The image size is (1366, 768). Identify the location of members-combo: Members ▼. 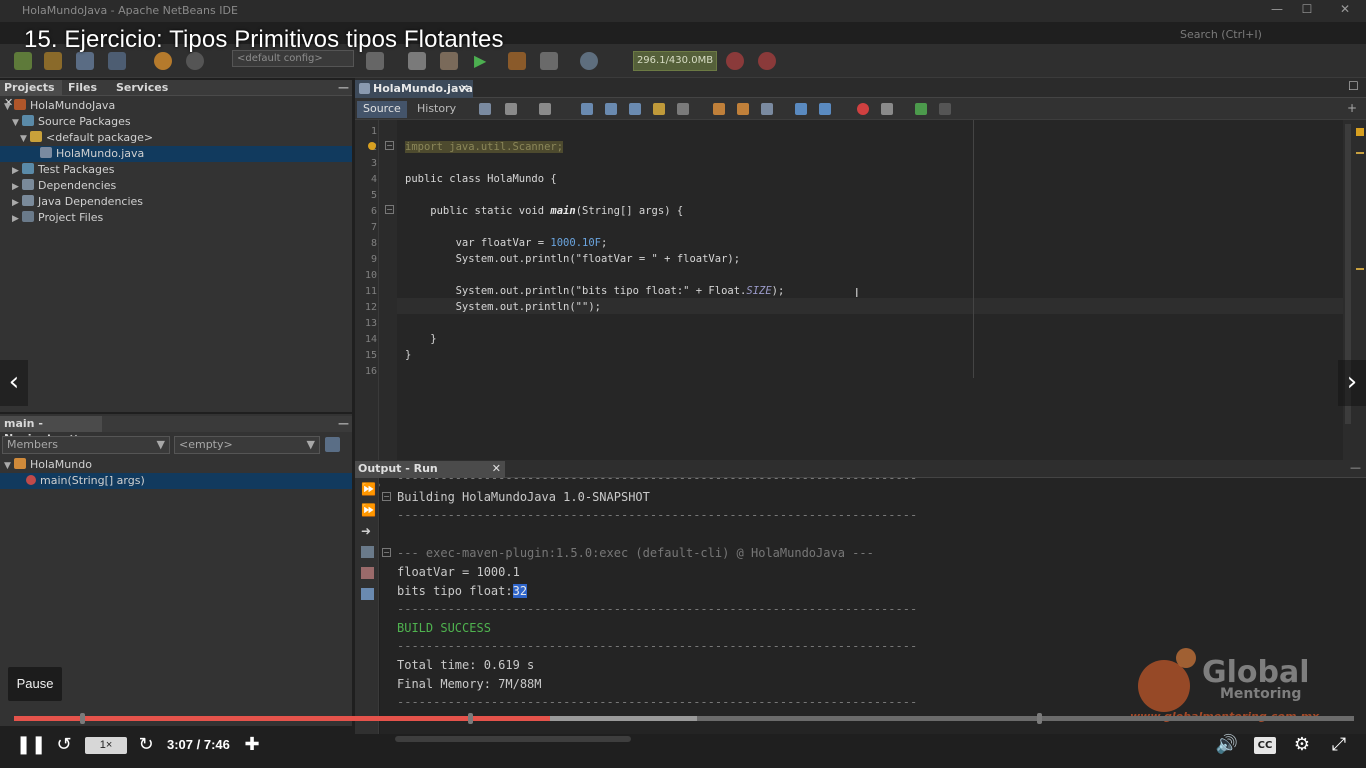
(86, 445).